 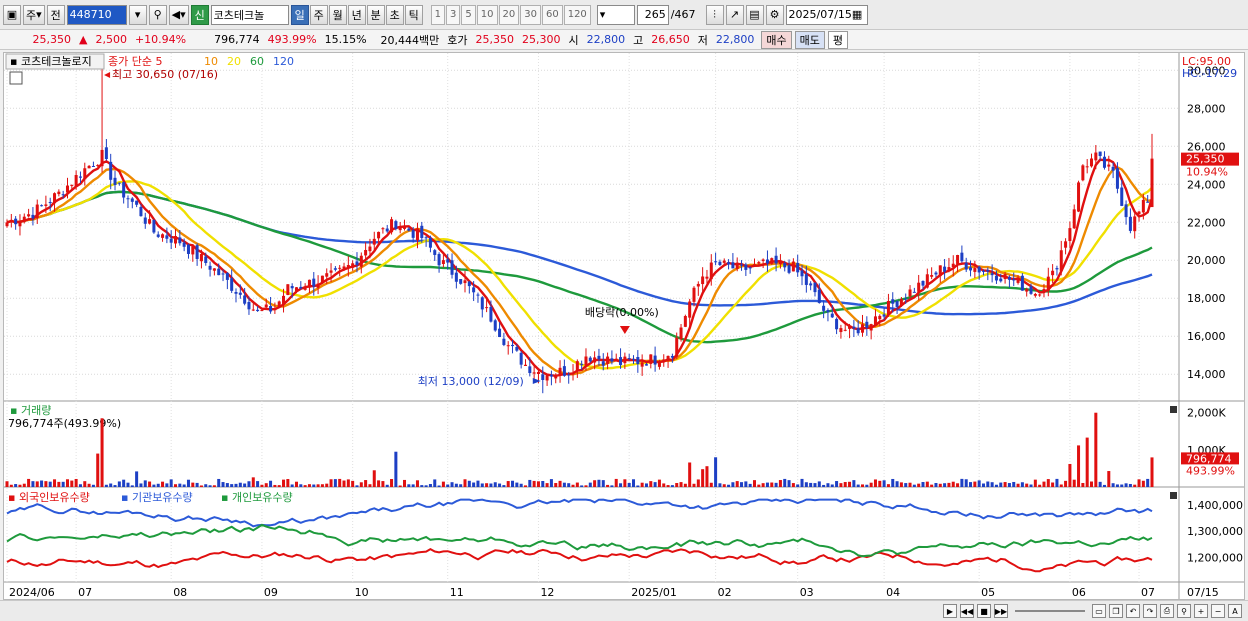 What do you see at coordinates (967, 611) in the screenshot?
I see `rewind-icon: ◀◀` at bounding box center [967, 611].